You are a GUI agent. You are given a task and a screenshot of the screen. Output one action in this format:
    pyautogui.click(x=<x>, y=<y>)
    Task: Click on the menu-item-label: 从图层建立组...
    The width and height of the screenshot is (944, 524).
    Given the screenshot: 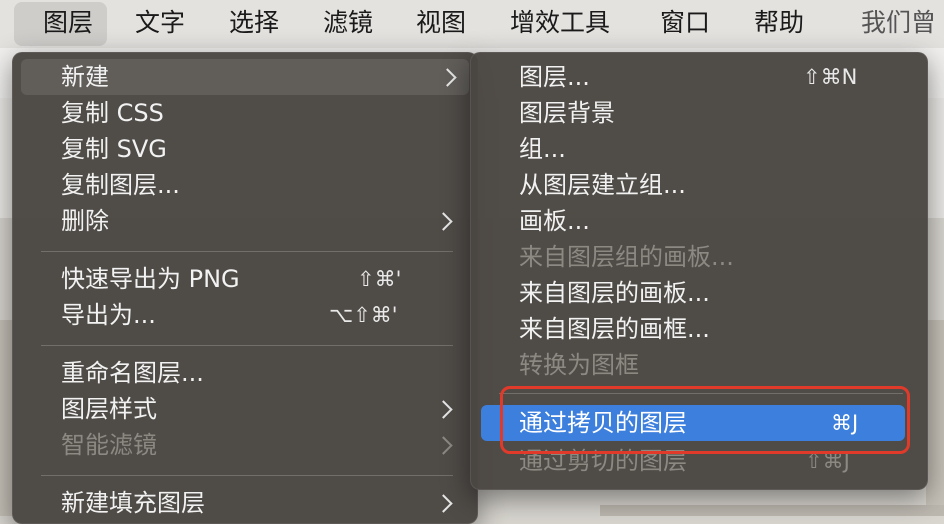 What is the action you would take?
    pyautogui.click(x=602, y=185)
    